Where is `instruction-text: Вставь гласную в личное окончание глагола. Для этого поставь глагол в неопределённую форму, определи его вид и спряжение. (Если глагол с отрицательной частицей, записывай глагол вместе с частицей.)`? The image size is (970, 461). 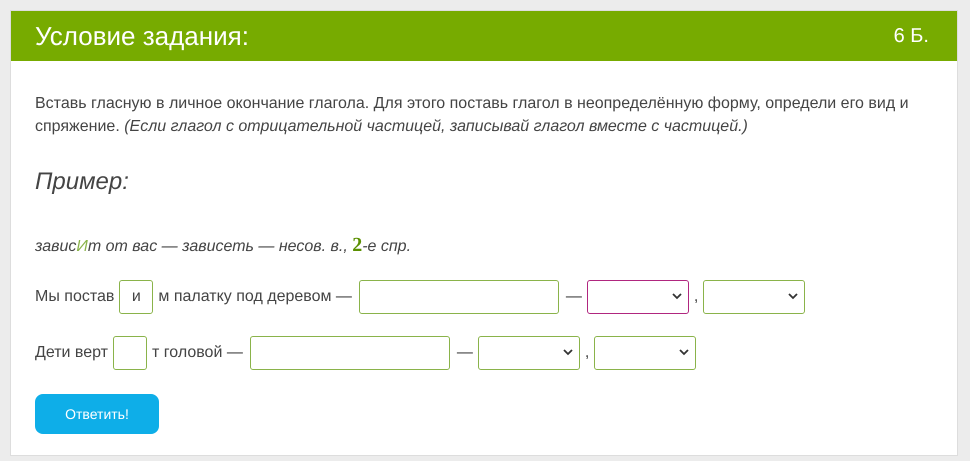
instruction-text: Вставь гласную в личное окончание глагола. Для этого поставь глагол в неопределённую форму, определи его вид и спряжение. (Если глагол с отрицательной частицей, записывай глагол вместе с частицей.) is located at coordinates (472, 115).